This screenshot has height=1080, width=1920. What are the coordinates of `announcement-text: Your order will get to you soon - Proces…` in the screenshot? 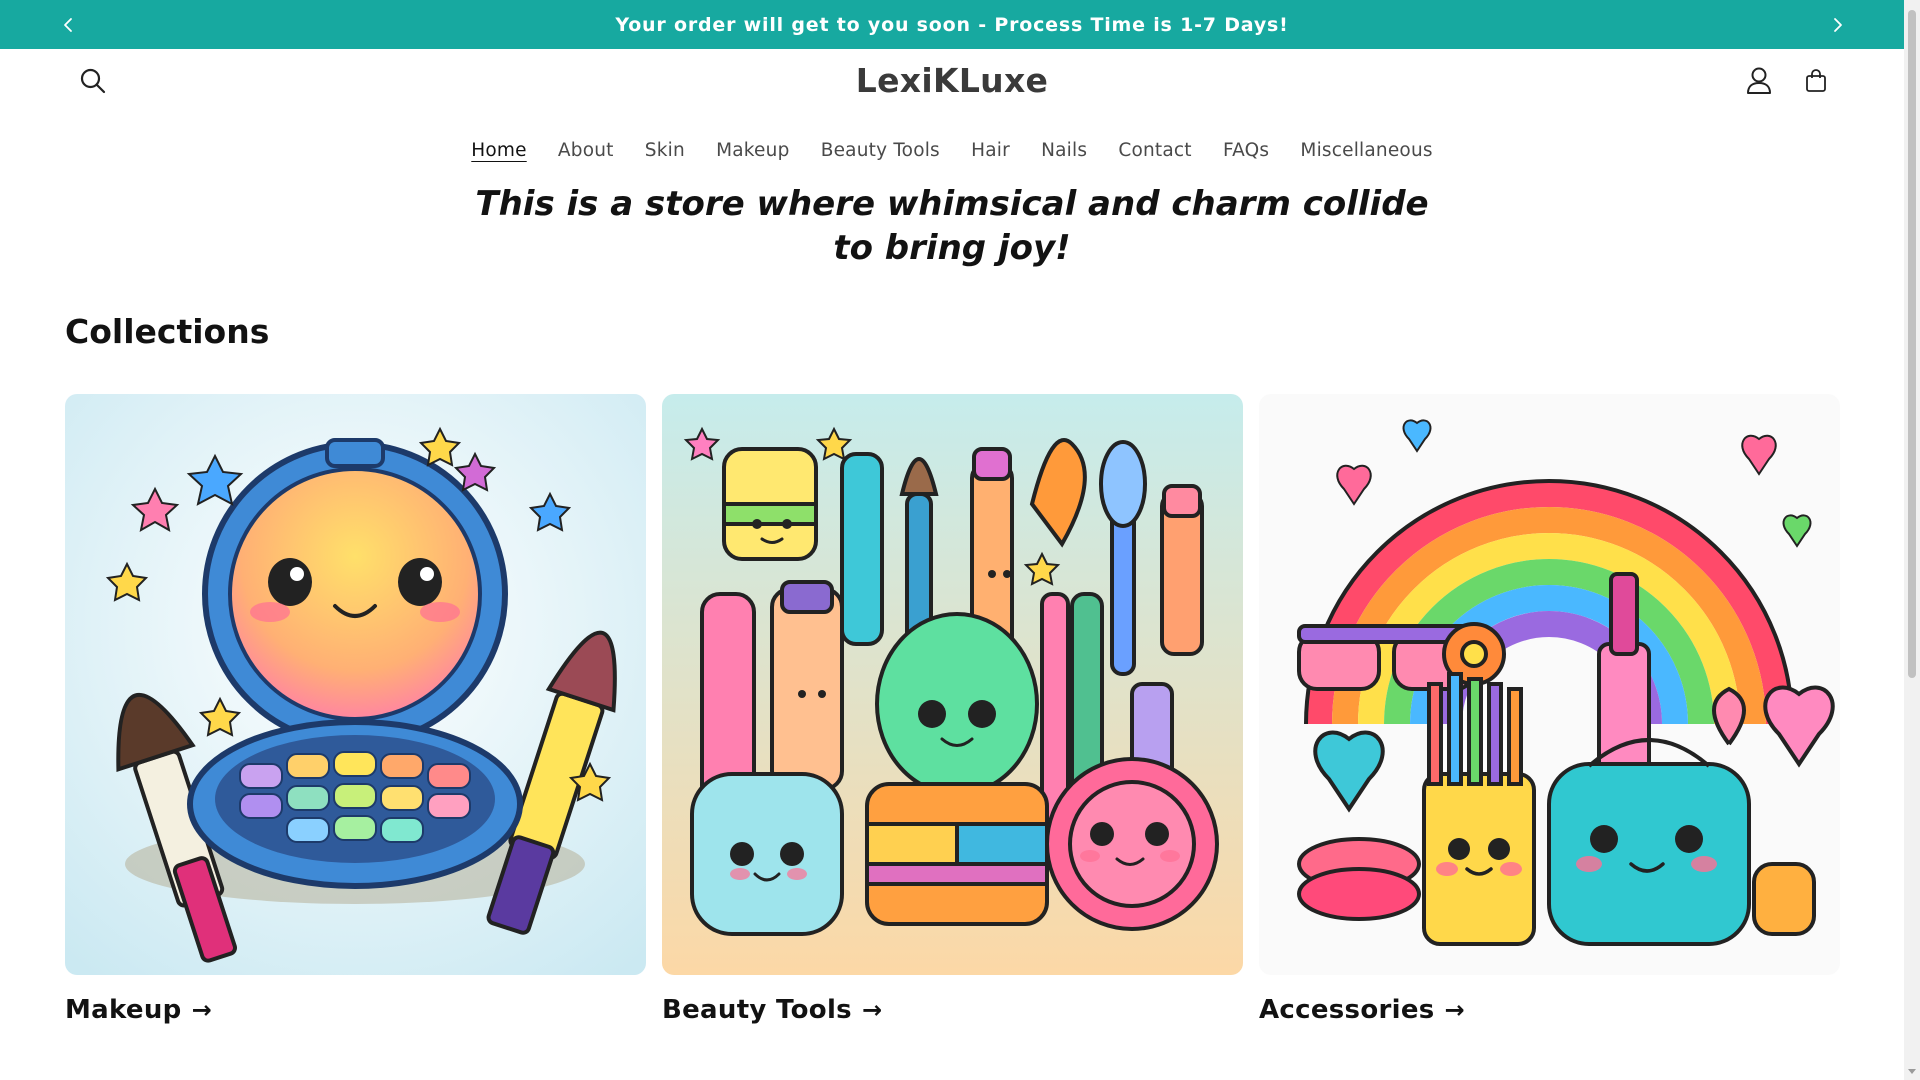 It's located at (952, 24).